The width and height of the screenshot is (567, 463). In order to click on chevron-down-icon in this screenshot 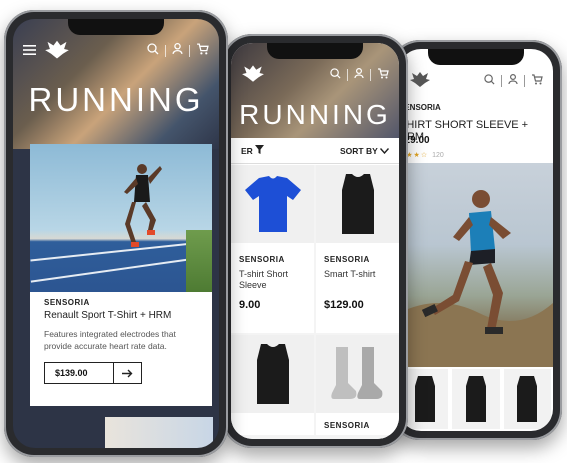, I will do `click(384, 150)`.